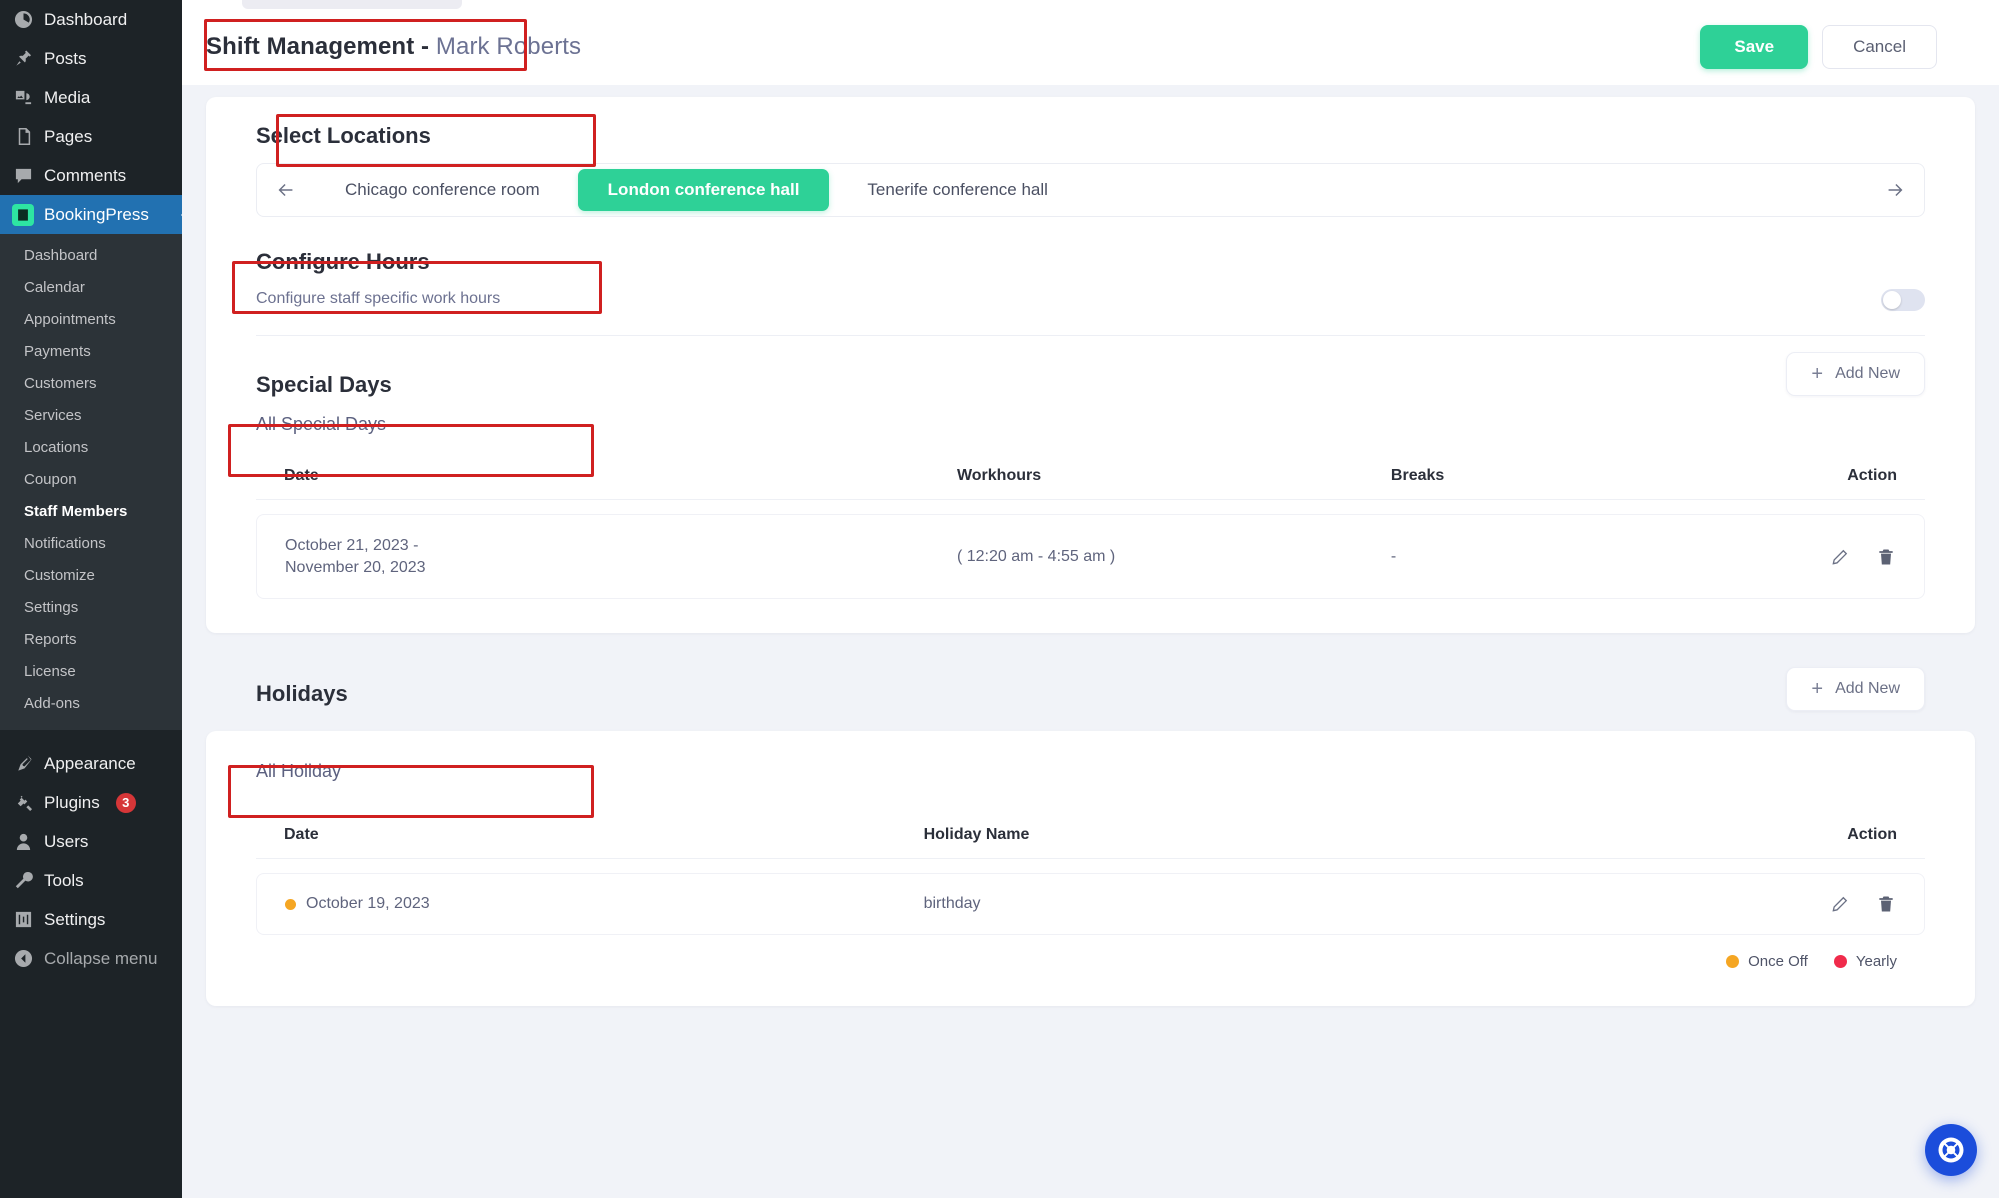 The width and height of the screenshot is (1999, 1198). What do you see at coordinates (1824, 557) in the screenshot?
I see `cell-action` at bounding box center [1824, 557].